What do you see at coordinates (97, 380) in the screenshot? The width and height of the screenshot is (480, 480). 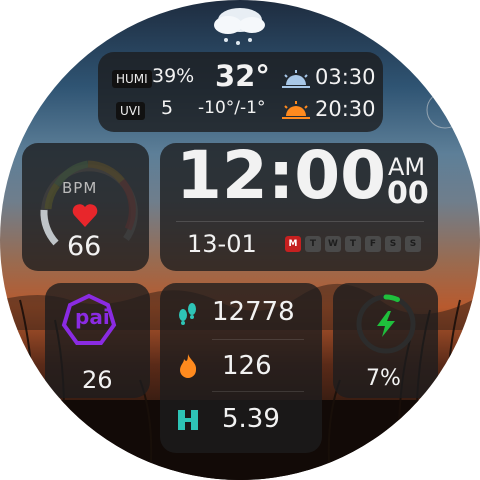 I see `pai-value: 26` at bounding box center [97, 380].